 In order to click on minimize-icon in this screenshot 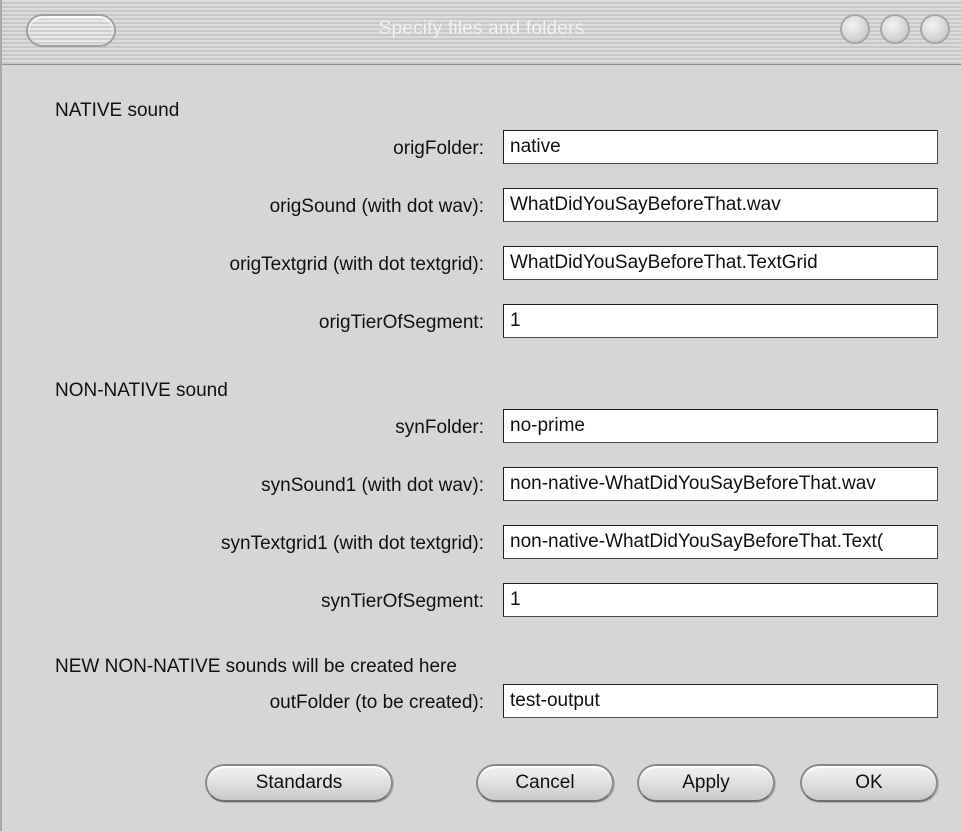, I will do `click(855, 29)`.